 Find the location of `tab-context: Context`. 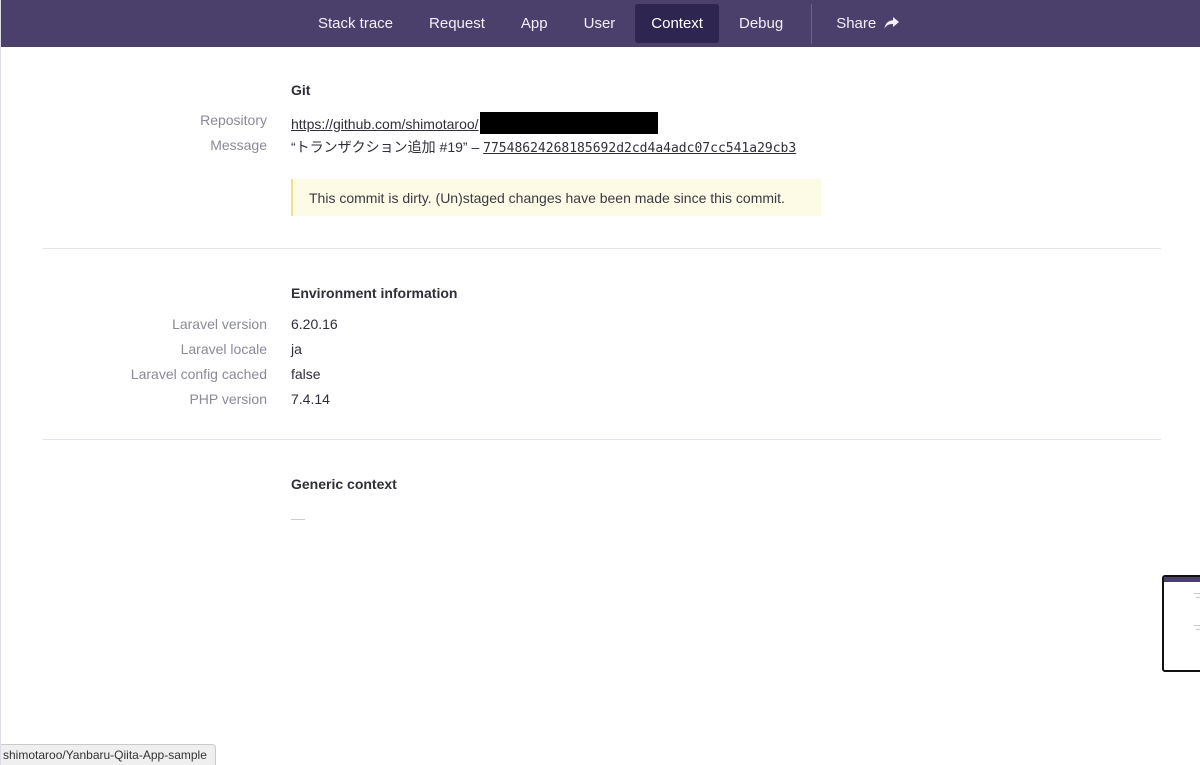

tab-context: Context is located at coordinates (677, 23).